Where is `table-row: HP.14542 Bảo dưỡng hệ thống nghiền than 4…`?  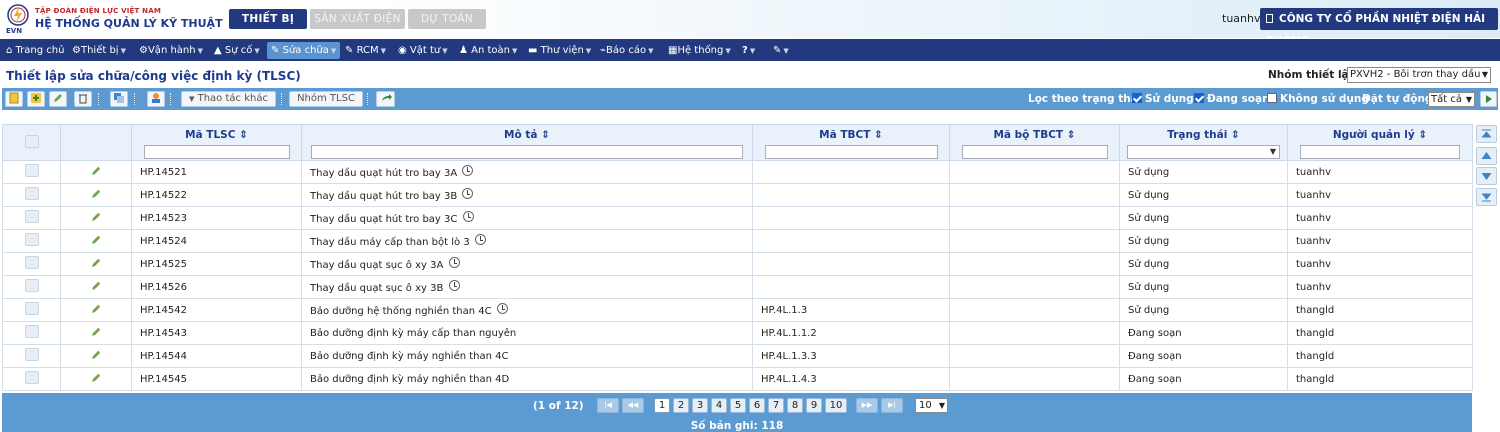
table-row: HP.14542 Bảo dưỡng hệ thống nghiền than 4… is located at coordinates (737, 310).